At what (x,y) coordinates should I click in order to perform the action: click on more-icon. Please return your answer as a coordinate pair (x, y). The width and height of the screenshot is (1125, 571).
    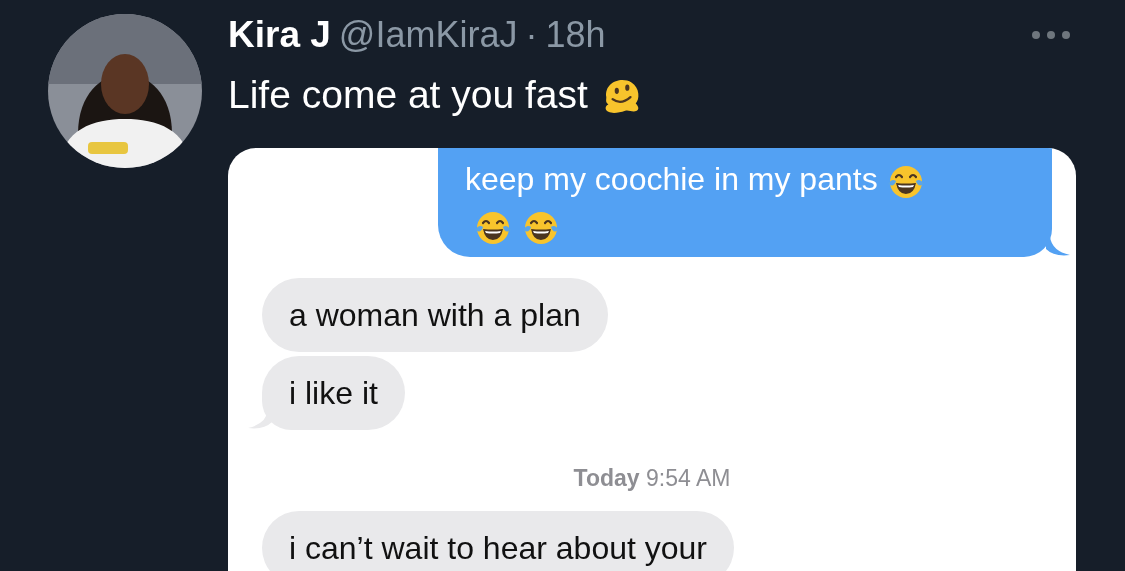
    Looking at the image, I should click on (1051, 35).